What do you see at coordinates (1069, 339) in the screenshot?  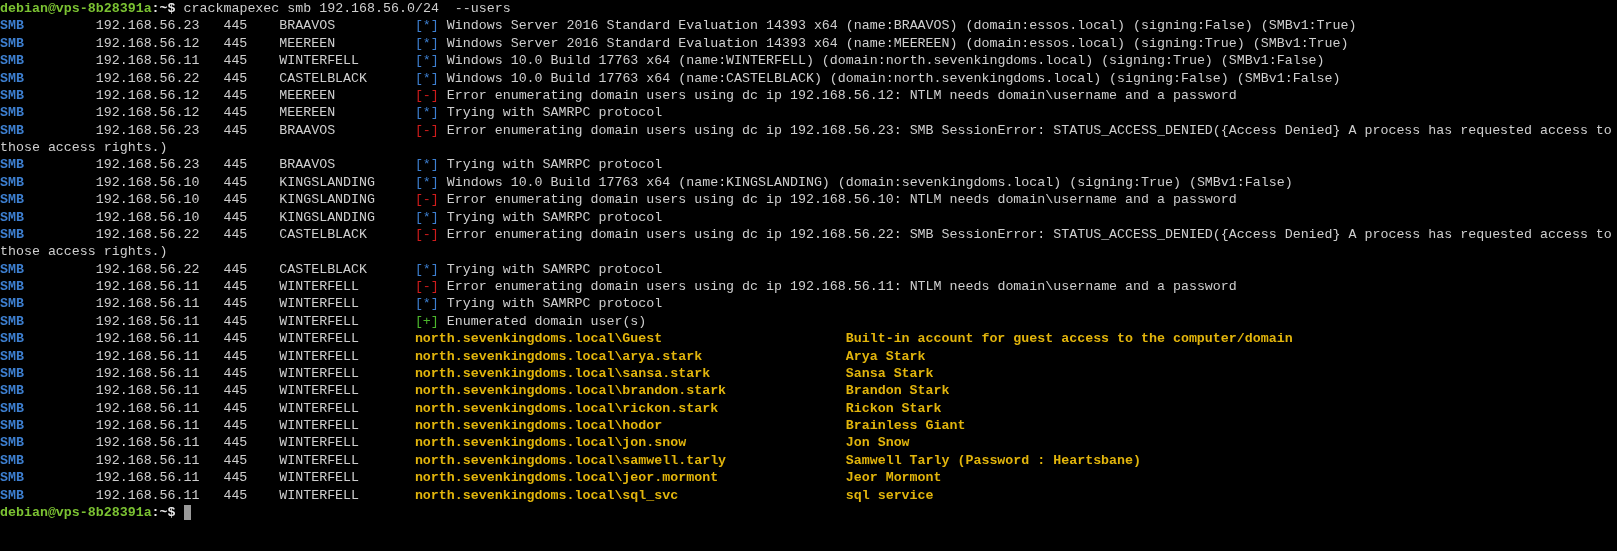 I see `user-description: Built-in account for guest access to the computer/domain` at bounding box center [1069, 339].